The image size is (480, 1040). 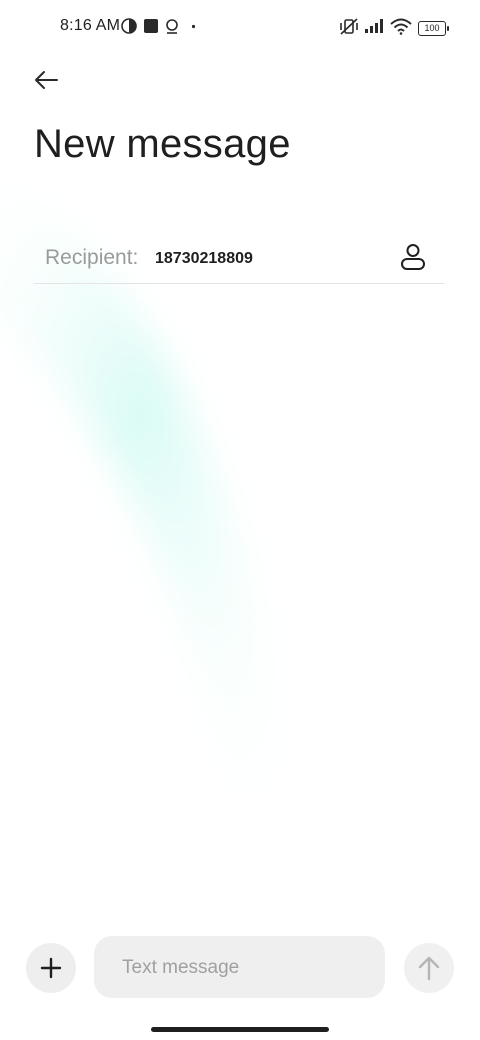 What do you see at coordinates (349, 26) in the screenshot?
I see `vibrate-silent-icon` at bounding box center [349, 26].